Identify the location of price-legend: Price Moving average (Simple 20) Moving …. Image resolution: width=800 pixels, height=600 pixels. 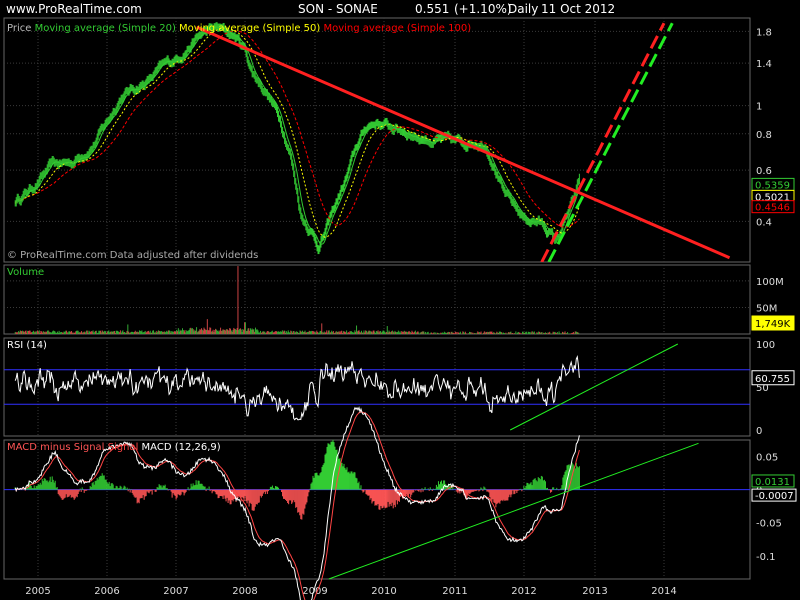
(239, 28).